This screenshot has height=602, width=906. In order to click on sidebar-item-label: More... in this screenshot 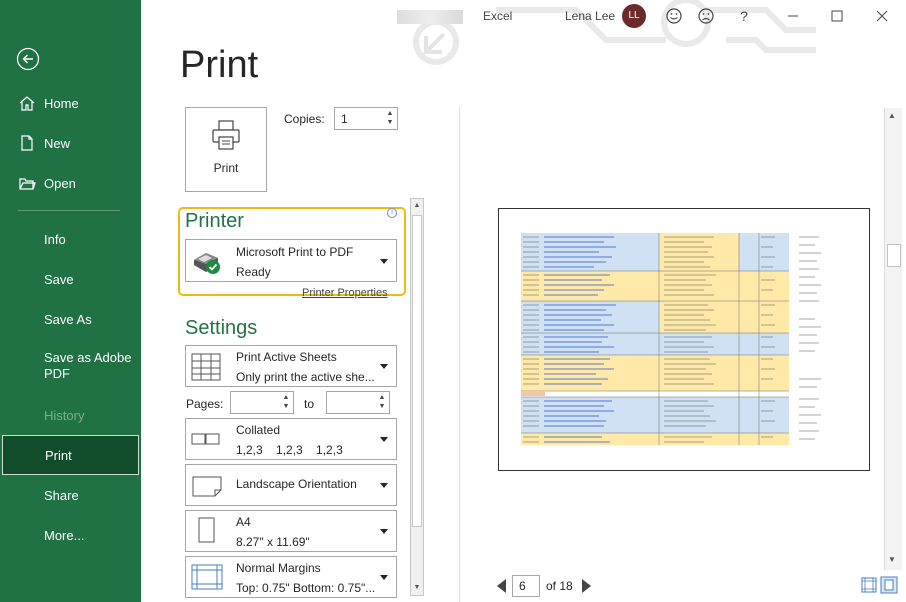, I will do `click(64, 535)`.